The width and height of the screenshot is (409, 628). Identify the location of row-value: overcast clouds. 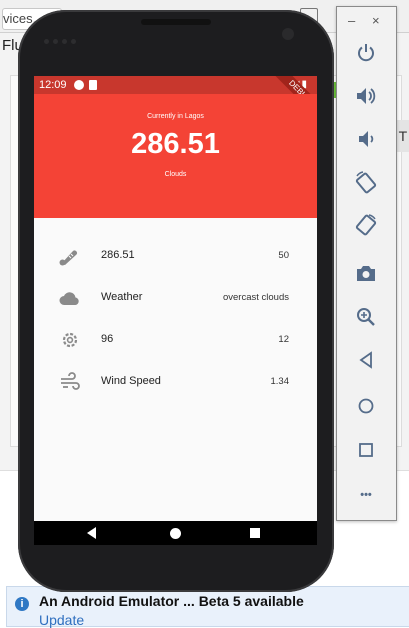
(255, 297).